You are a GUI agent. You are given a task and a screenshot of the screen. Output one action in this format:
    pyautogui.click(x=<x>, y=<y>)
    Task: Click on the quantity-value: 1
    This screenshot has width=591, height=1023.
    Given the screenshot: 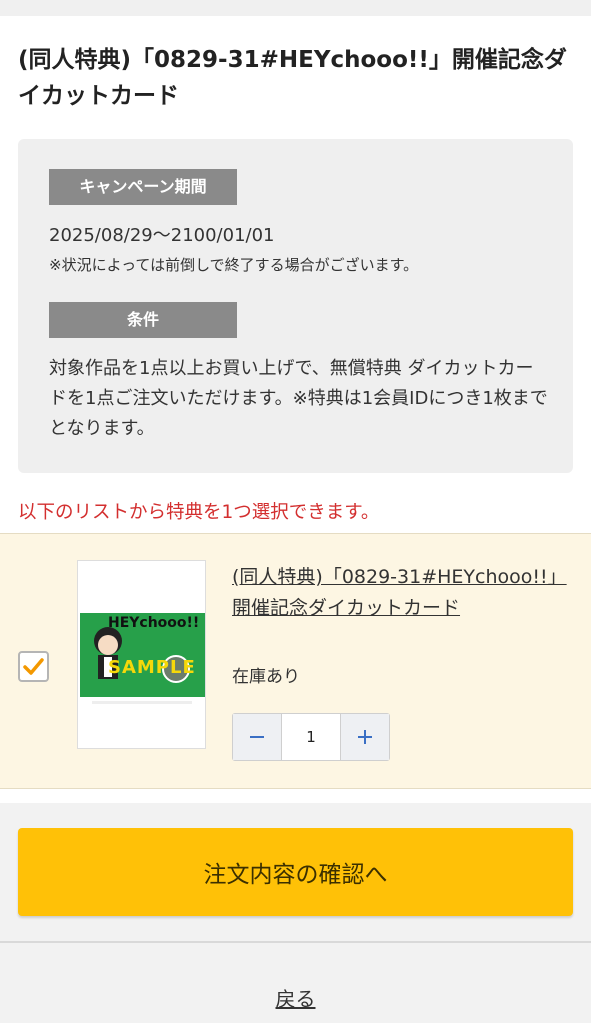 What is the action you would take?
    pyautogui.click(x=311, y=737)
    